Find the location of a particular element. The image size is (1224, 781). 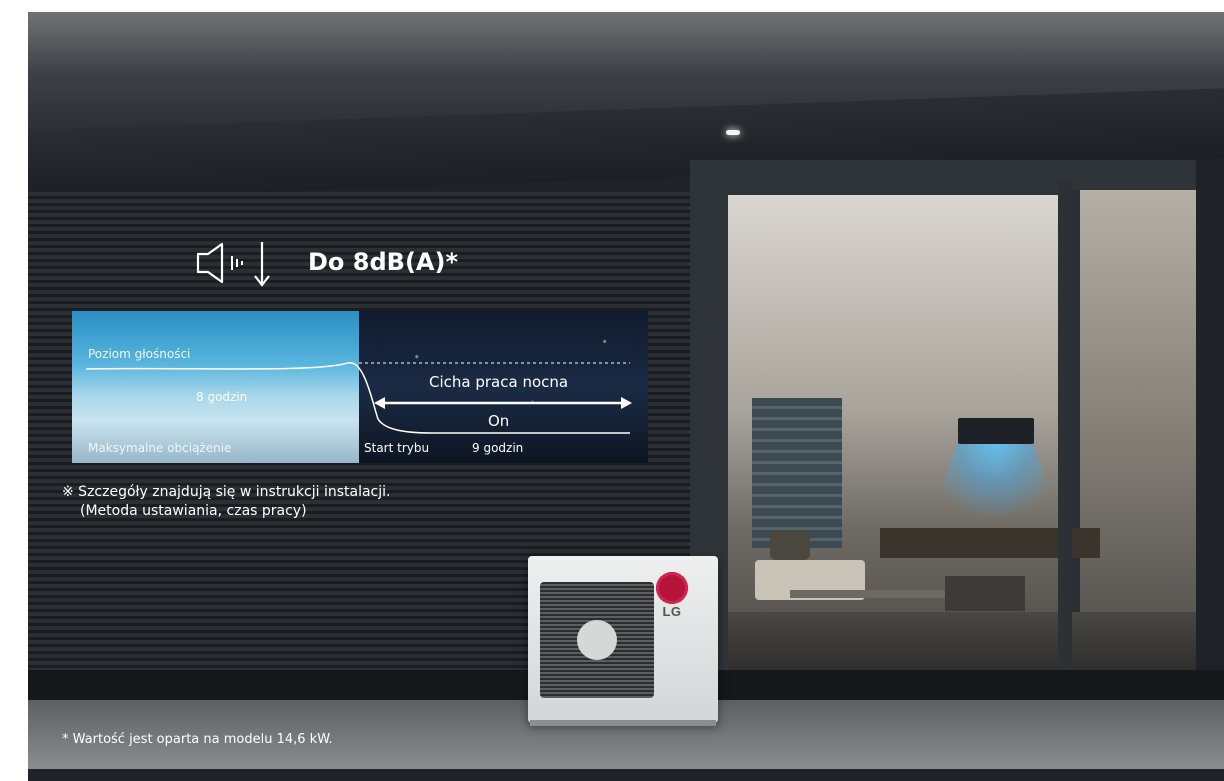

arrow-left-head is located at coordinates (379, 403).